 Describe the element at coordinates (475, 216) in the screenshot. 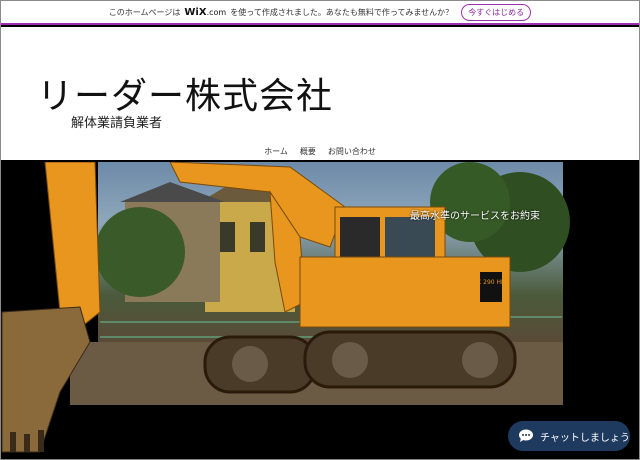

I see `hero-caption: 最高水準のサービスをお約束` at that location.